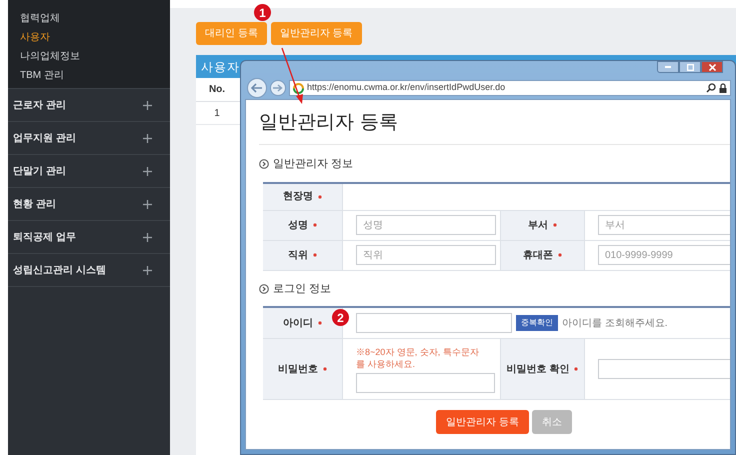 This screenshot has width=736, height=455. Describe the element at coordinates (538, 255) in the screenshot. I see `field-label: 휴대폰` at that location.